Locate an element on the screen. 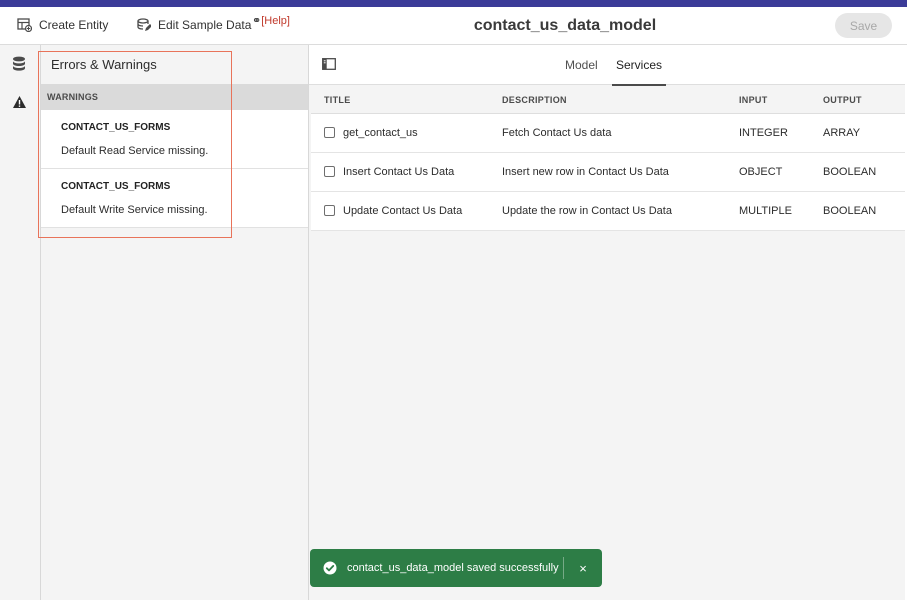 The height and width of the screenshot is (600, 907). database-icon is located at coordinates (19, 64).